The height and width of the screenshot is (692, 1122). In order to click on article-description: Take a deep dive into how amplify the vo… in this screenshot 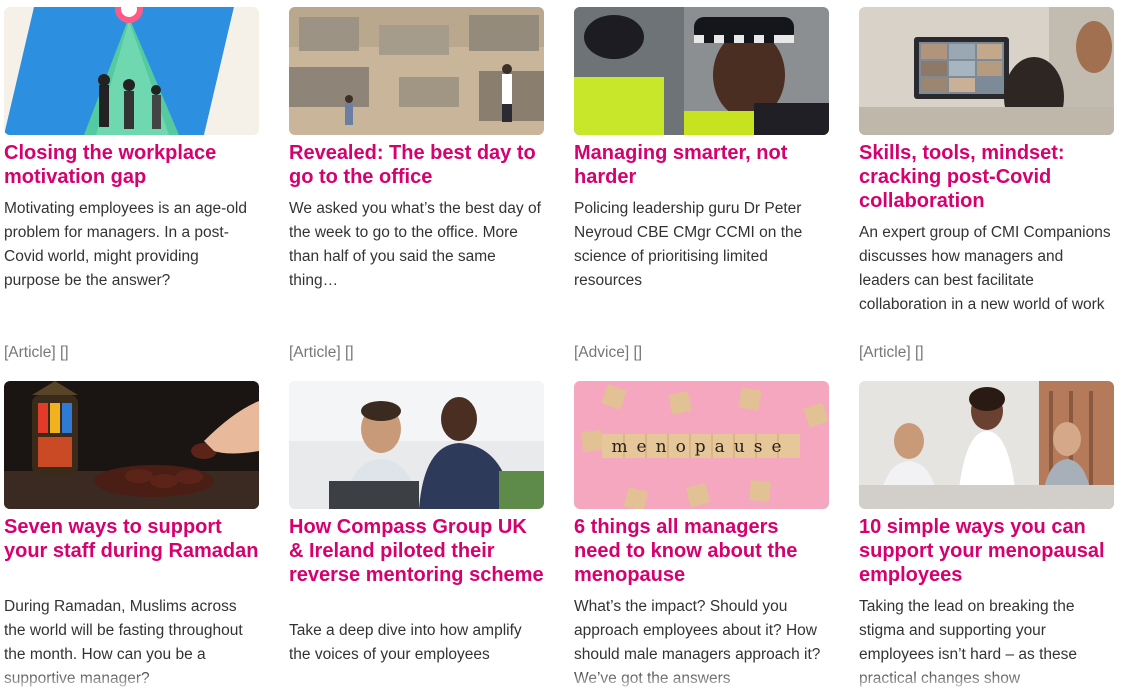, I will do `click(405, 642)`.